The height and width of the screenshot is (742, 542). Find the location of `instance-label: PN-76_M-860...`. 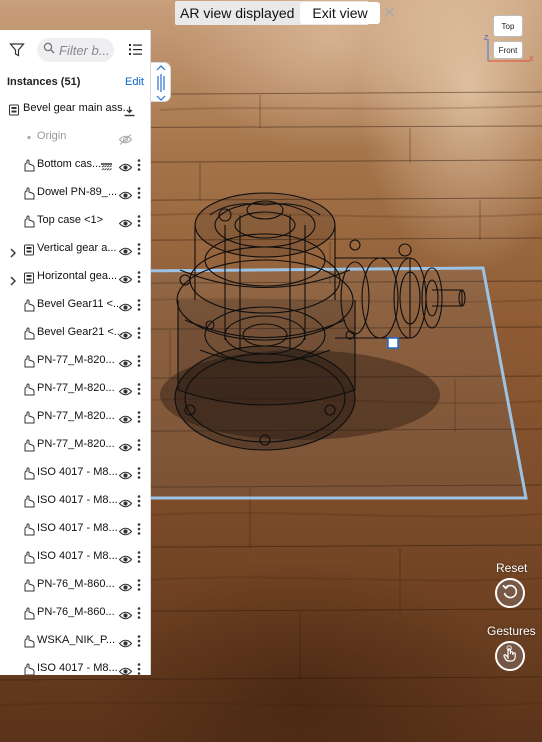

instance-label: PN-76_M-860... is located at coordinates (76, 584).